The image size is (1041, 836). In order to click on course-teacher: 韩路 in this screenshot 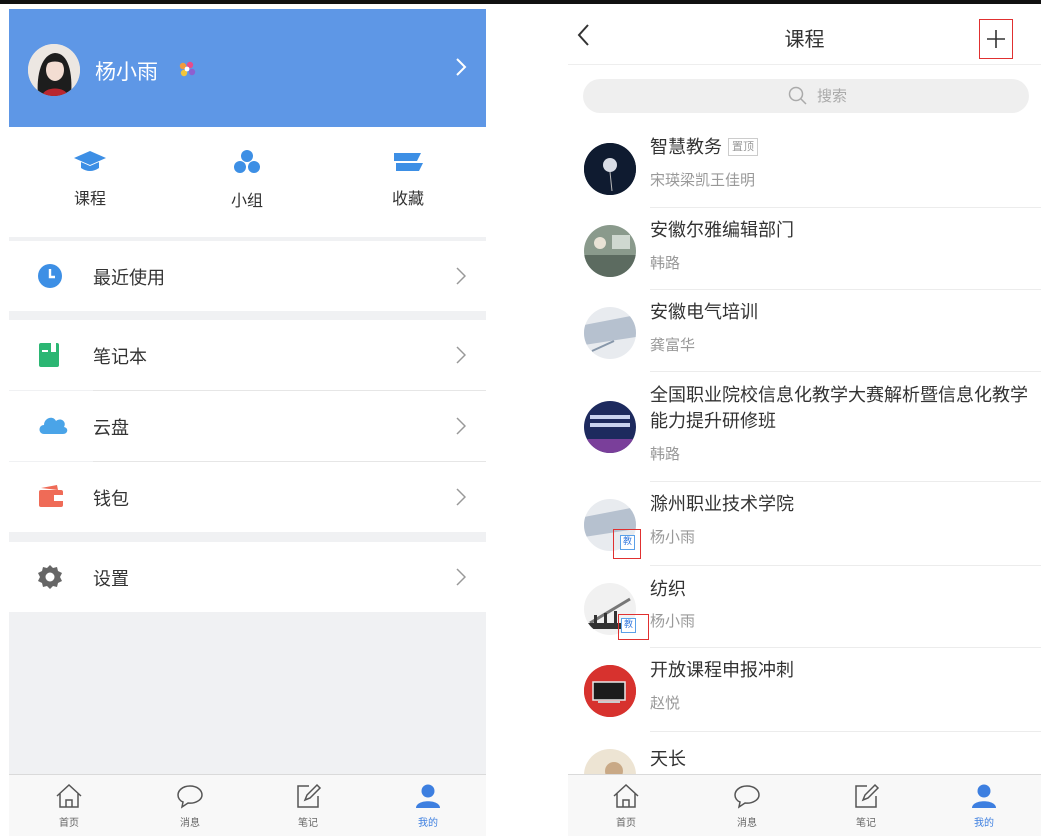, I will do `click(665, 263)`.